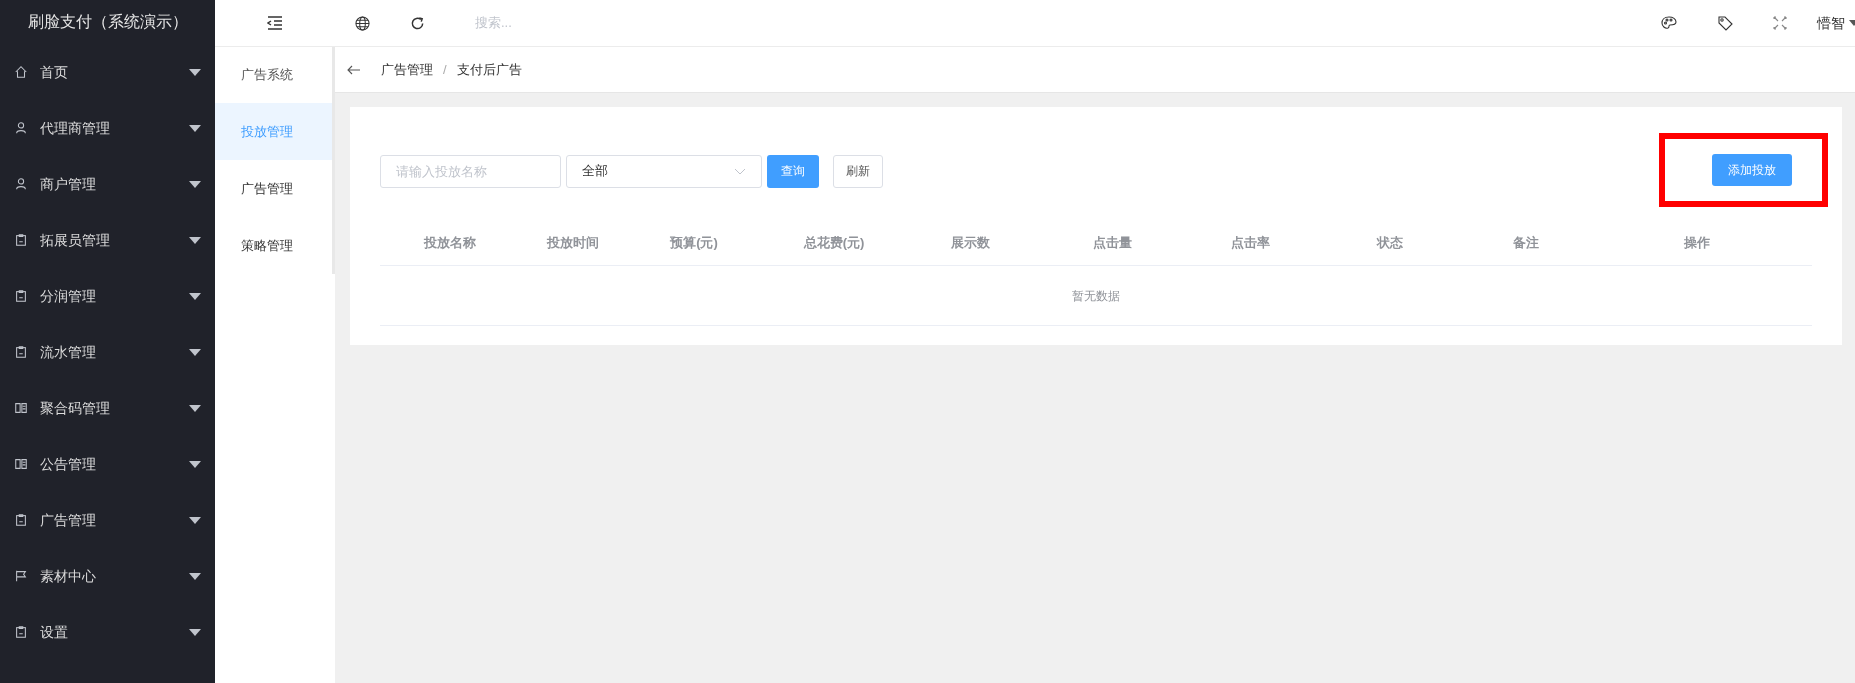  I want to click on menu-fold-icon, so click(275, 23).